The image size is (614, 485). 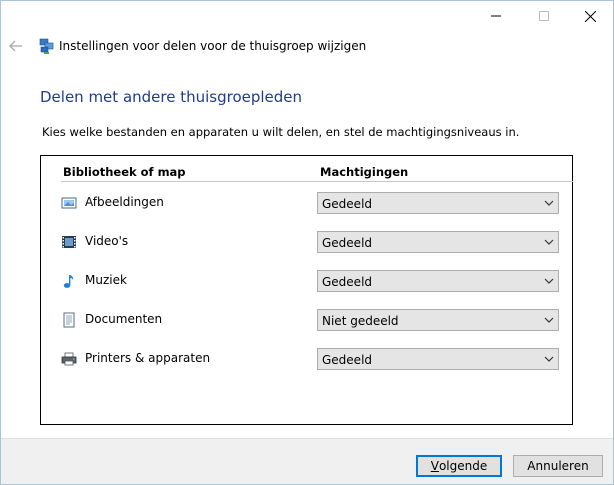 What do you see at coordinates (306, 359) in the screenshot?
I see `list-item: Printers & apparaten Gedeeld` at bounding box center [306, 359].